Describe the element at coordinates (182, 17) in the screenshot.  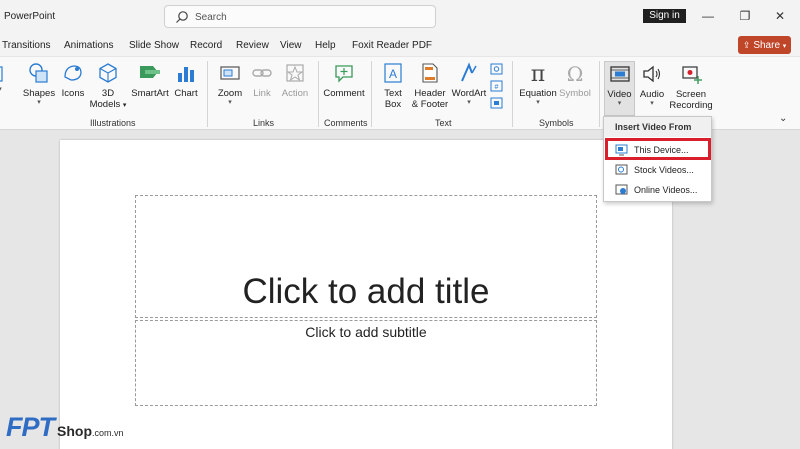
I see `search-icon` at that location.